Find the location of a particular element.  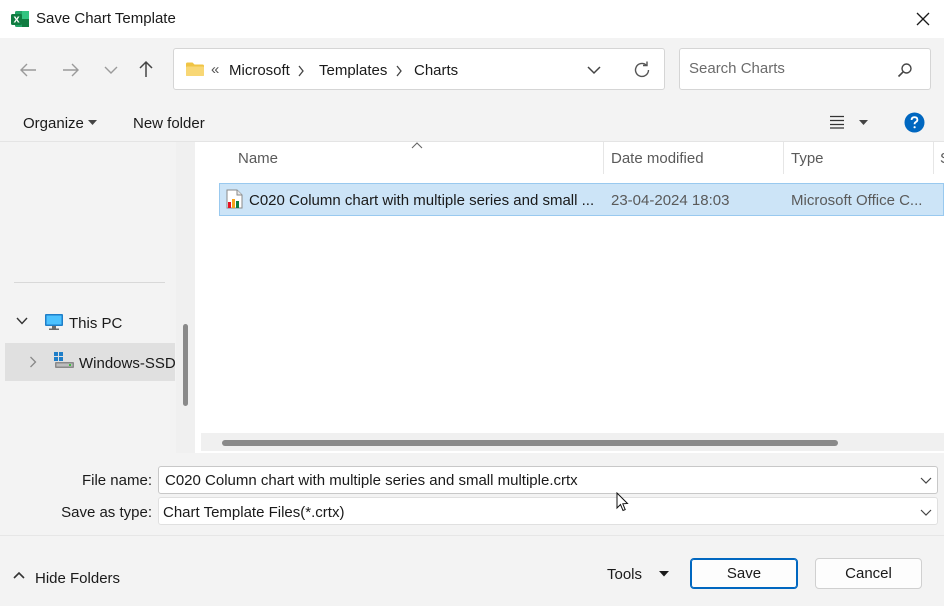

nav-pane-scroll-thumb is located at coordinates (185, 365).